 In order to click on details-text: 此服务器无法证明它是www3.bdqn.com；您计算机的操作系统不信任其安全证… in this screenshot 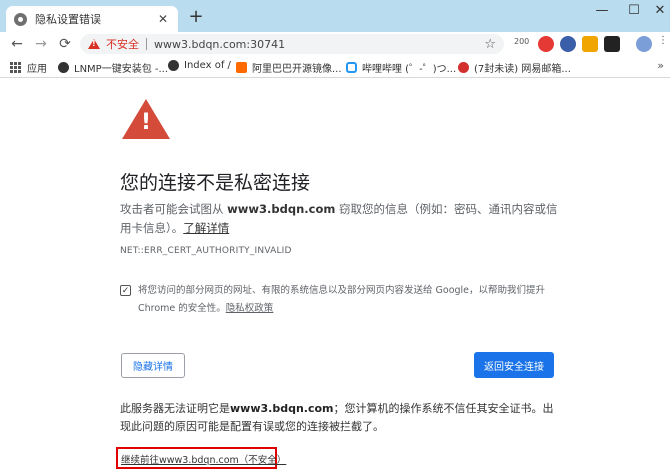, I will do `click(340, 418)`.